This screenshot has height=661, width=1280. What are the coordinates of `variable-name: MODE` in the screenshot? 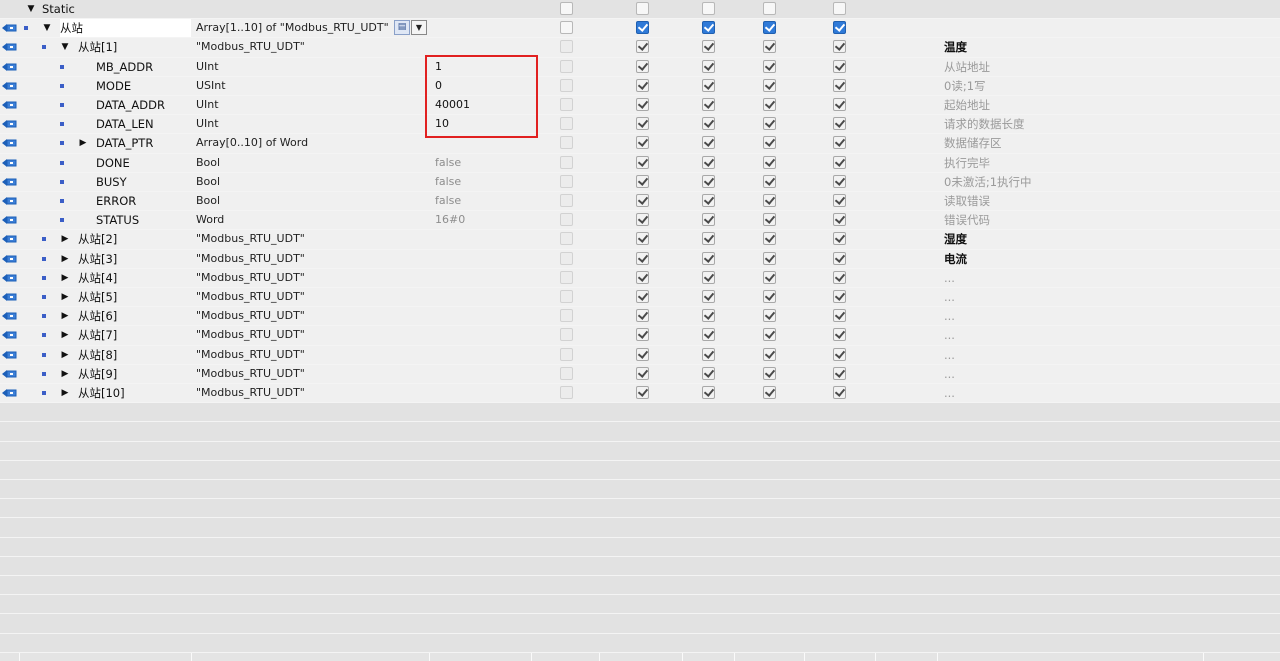 It's located at (143, 86).